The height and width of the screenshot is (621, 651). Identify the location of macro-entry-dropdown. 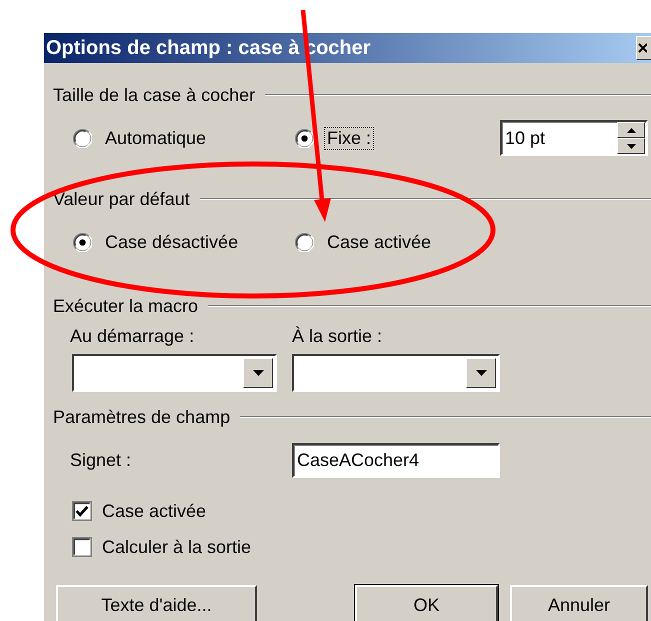
(174, 373).